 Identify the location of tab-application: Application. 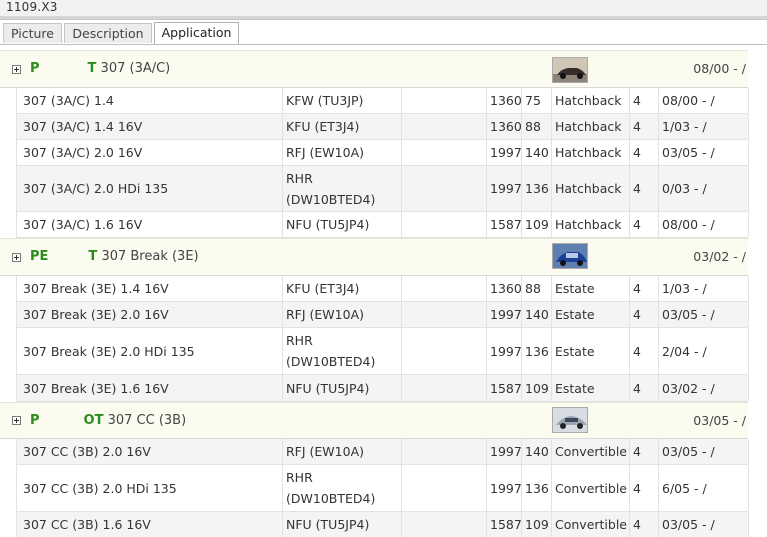
(196, 33).